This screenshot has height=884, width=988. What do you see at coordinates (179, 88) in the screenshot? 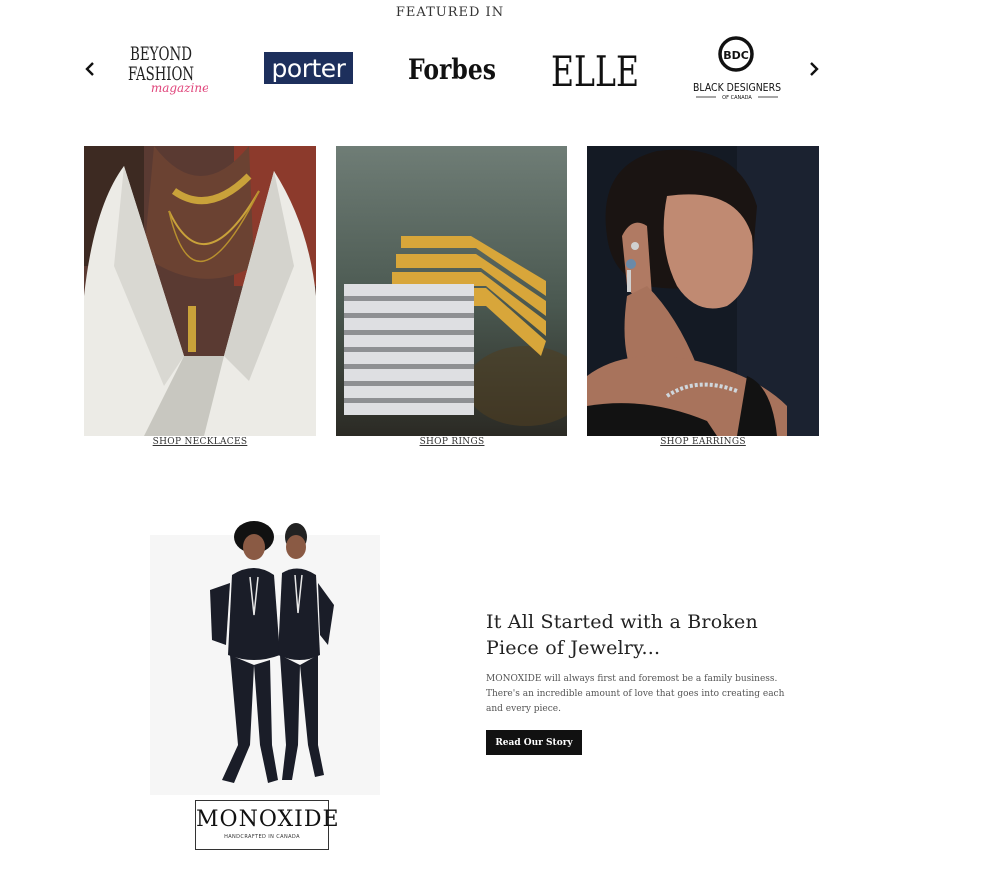
I see `beyond-fashion-line3: magazine` at bounding box center [179, 88].